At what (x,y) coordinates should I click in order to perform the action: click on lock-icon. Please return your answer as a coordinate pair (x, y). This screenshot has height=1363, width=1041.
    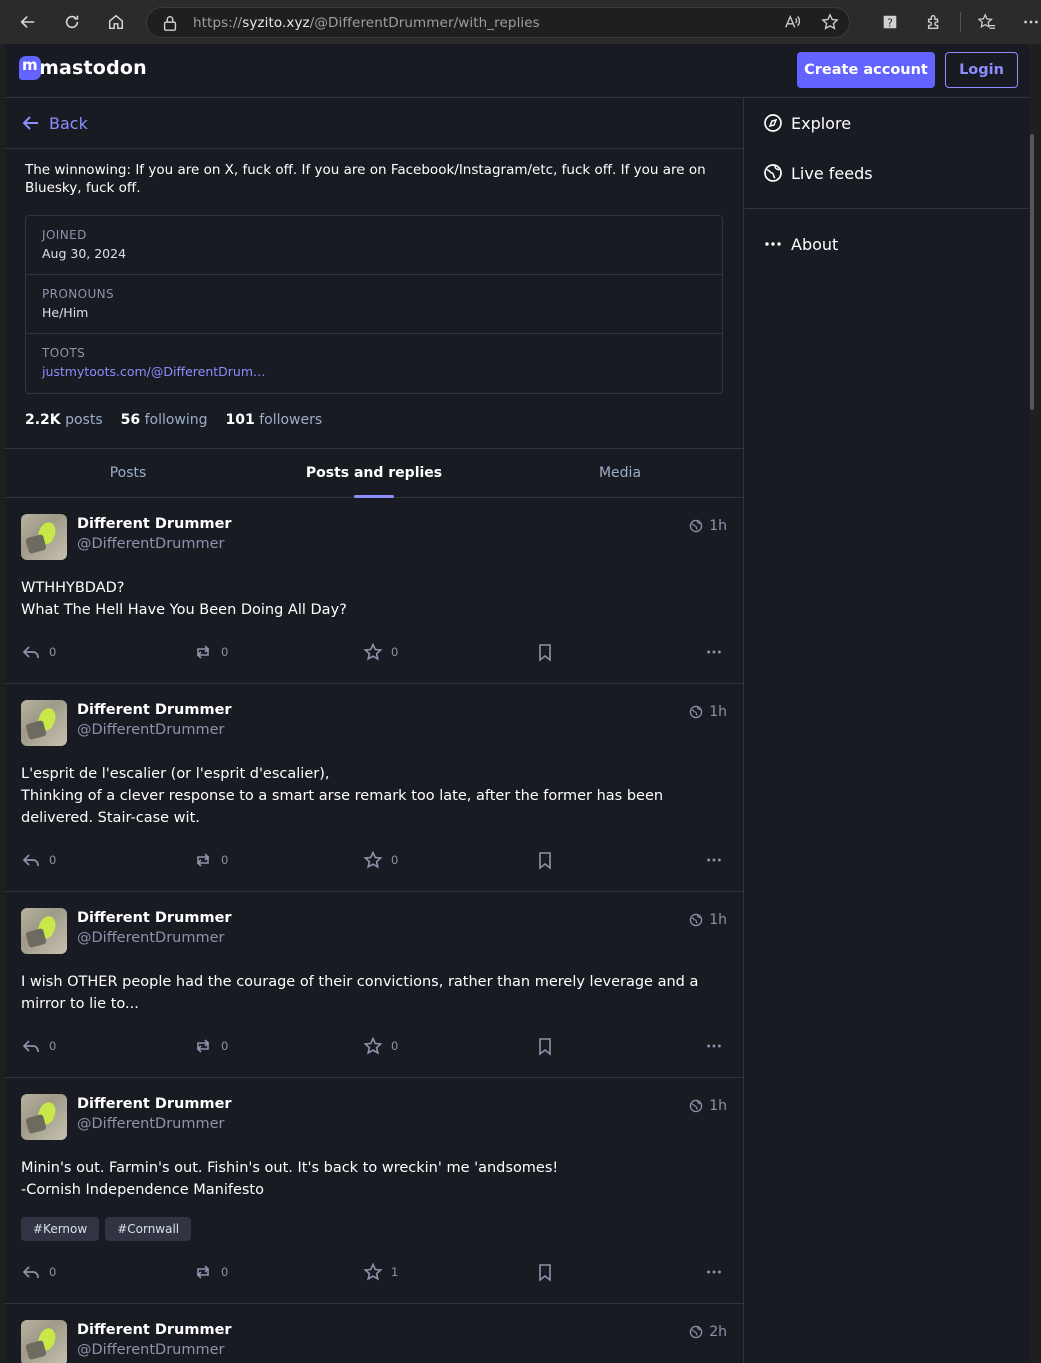
    Looking at the image, I should click on (170, 23).